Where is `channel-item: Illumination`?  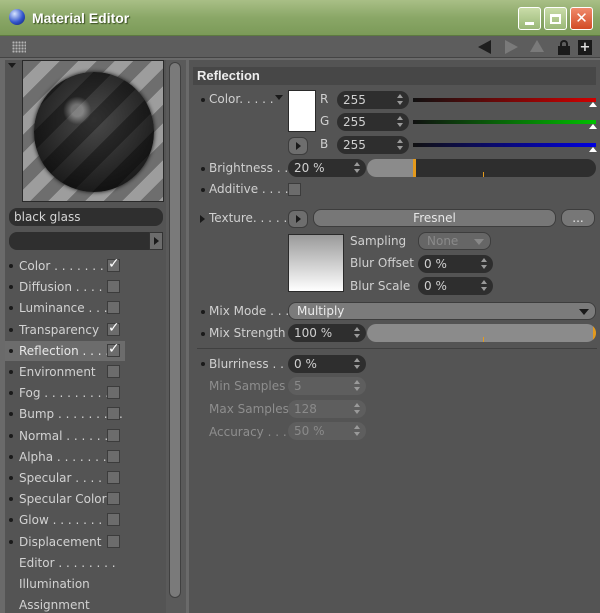 channel-item: Illumination is located at coordinates (65, 584).